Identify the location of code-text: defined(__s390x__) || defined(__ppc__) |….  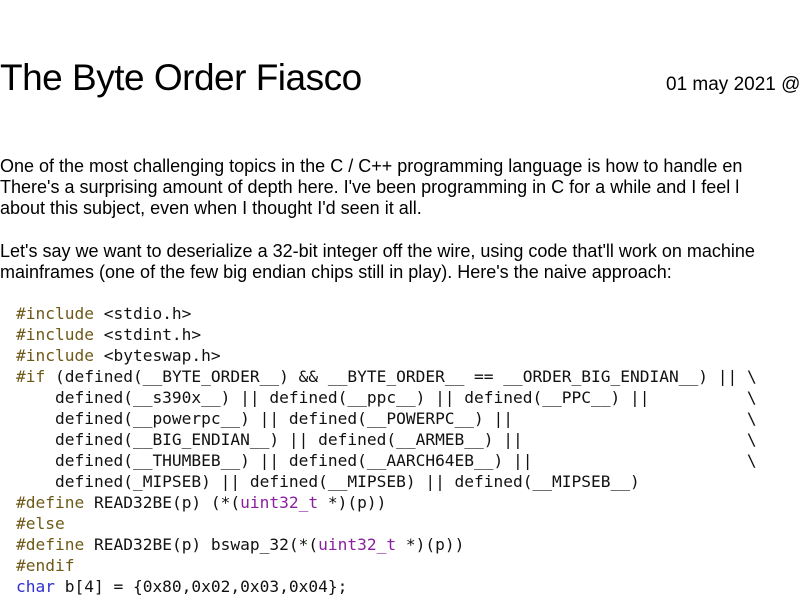
(386, 397).